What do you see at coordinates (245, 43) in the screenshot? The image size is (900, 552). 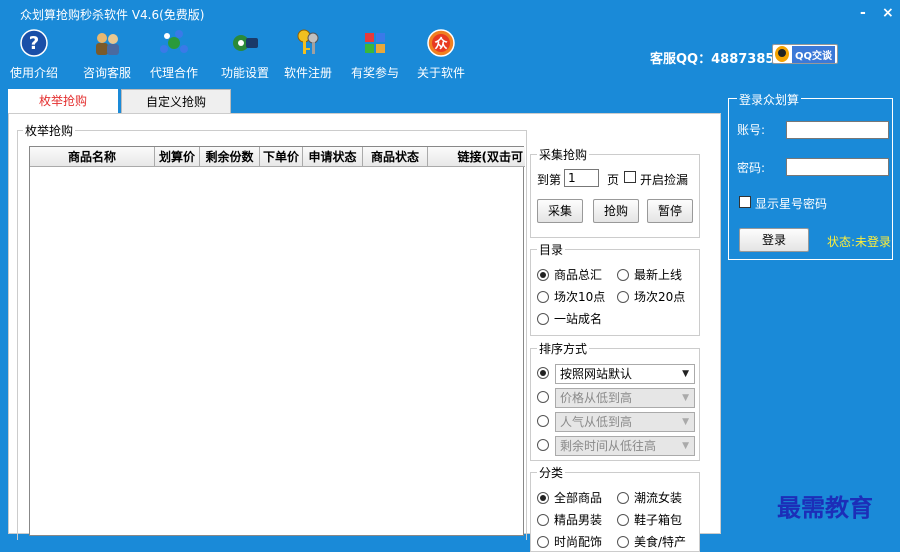 I see `settings-icon` at bounding box center [245, 43].